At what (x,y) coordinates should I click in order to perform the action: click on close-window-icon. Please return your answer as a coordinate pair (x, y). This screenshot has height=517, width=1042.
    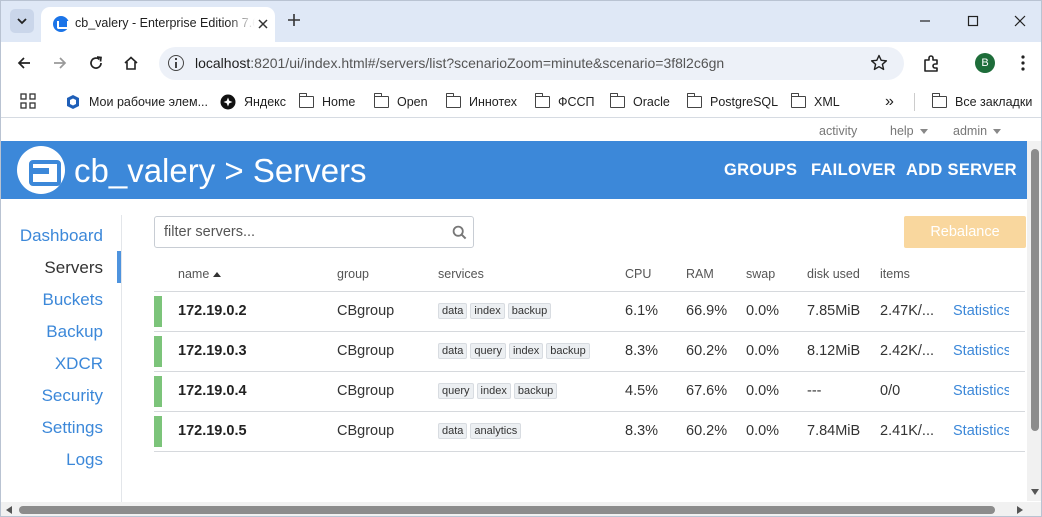
    Looking at the image, I should click on (1020, 21).